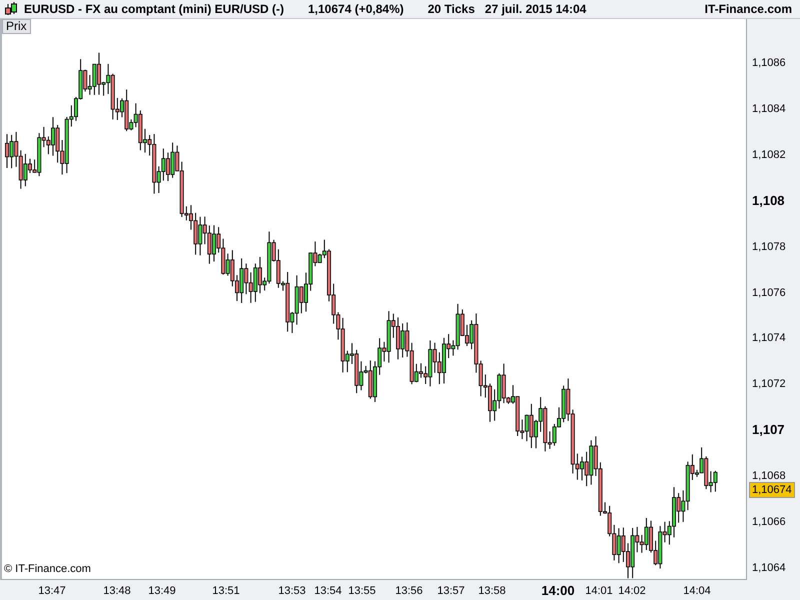  What do you see at coordinates (409, 591) in the screenshot?
I see `x-axis-label: 13:56` at bounding box center [409, 591].